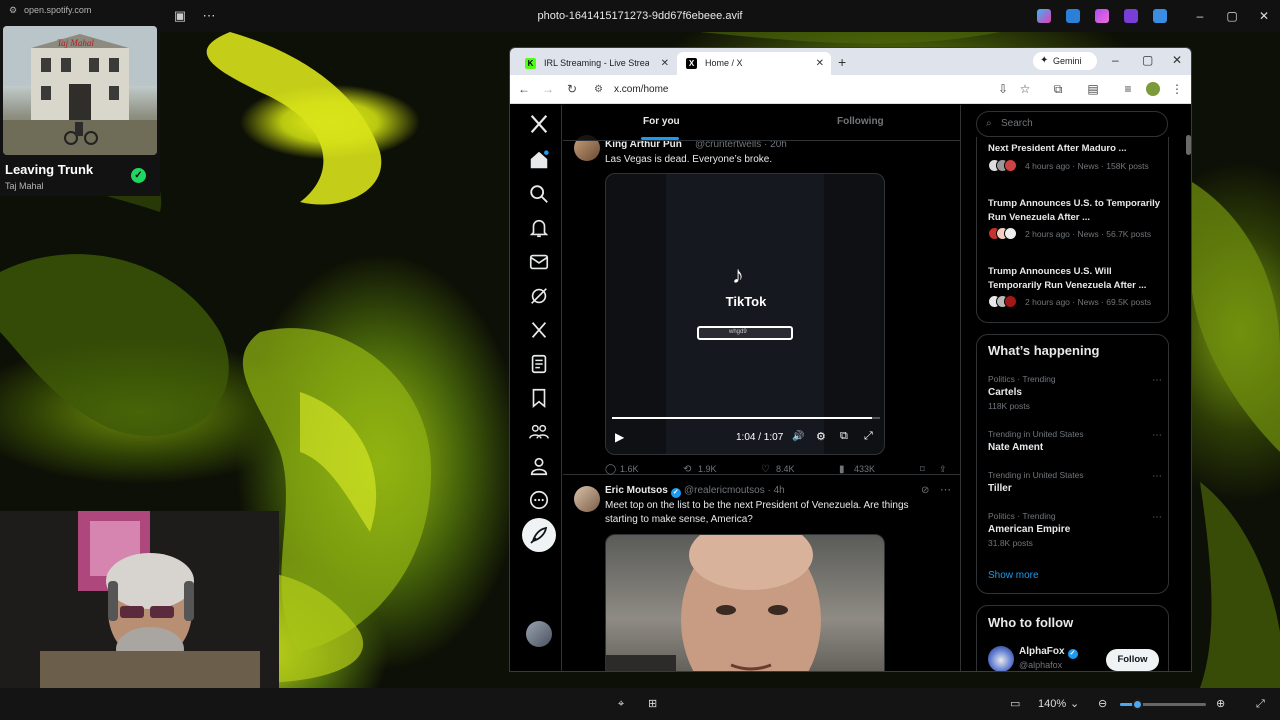 This screenshot has height=720, width=1280. What do you see at coordinates (548, 89) in the screenshot?
I see `forward-icon: →` at bounding box center [548, 89].